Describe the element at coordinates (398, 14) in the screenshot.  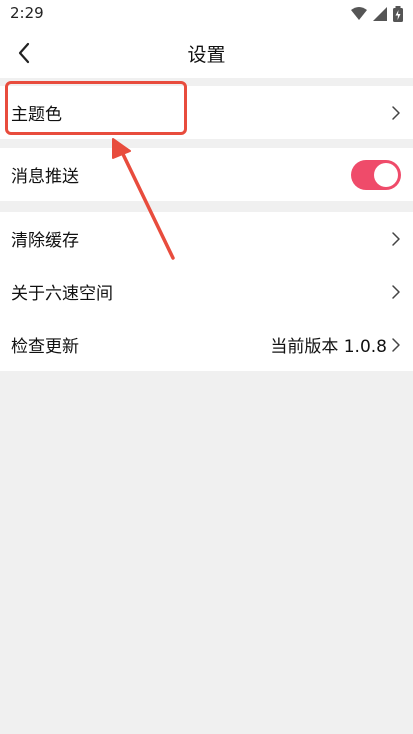
I see `battery-icon` at that location.